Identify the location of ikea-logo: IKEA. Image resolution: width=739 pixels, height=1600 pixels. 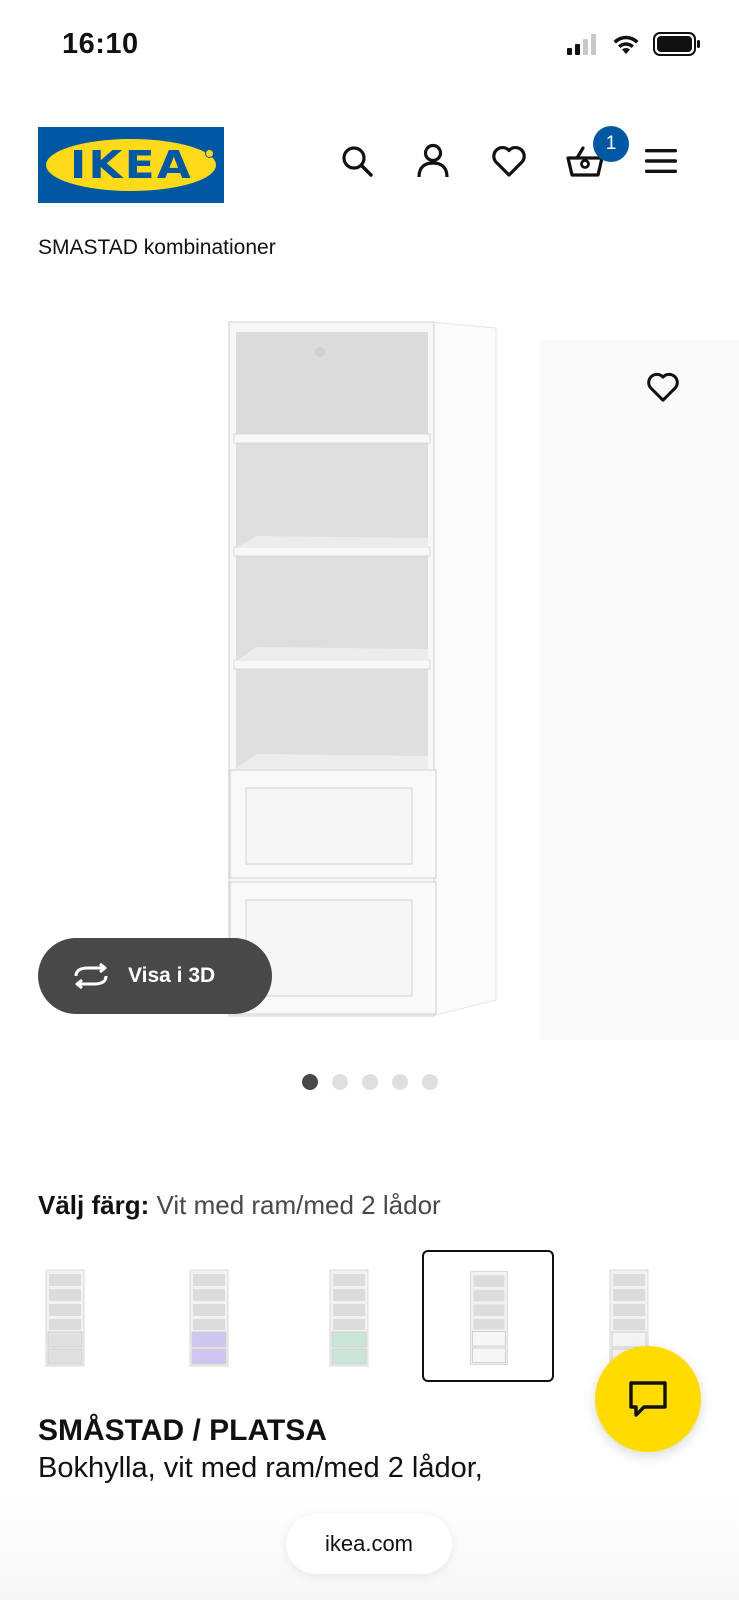
(131, 165).